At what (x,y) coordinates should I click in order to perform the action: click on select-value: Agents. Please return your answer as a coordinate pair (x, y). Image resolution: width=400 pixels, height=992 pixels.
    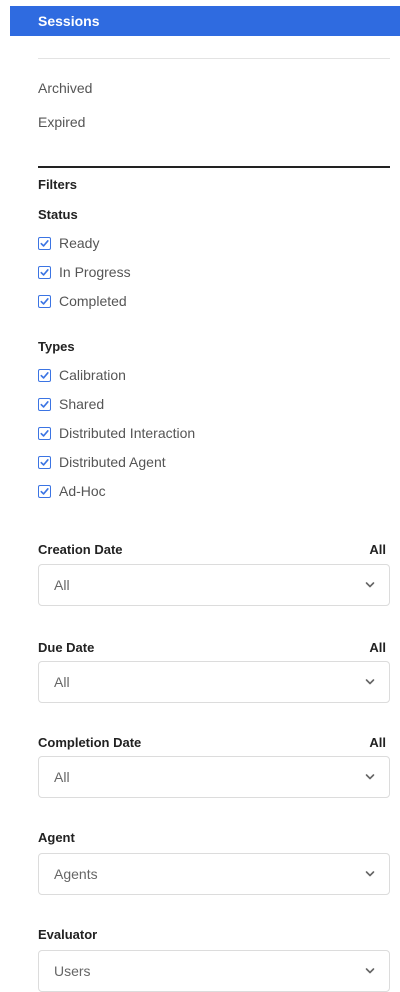
    Looking at the image, I should click on (76, 874).